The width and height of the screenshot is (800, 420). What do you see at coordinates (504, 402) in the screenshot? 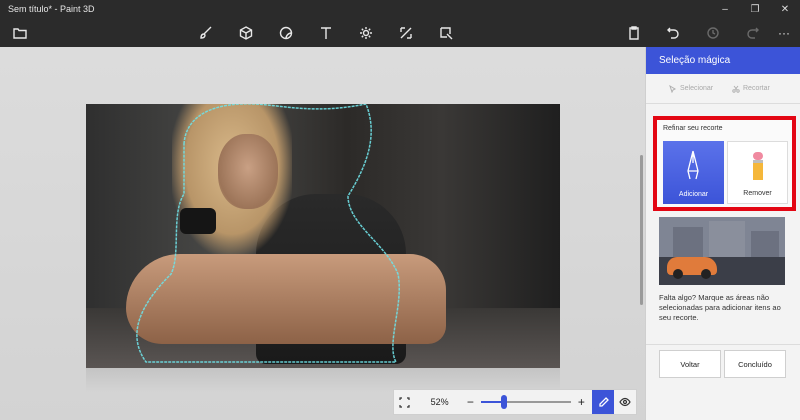
I see `zoom-slider-thumb` at bounding box center [504, 402].